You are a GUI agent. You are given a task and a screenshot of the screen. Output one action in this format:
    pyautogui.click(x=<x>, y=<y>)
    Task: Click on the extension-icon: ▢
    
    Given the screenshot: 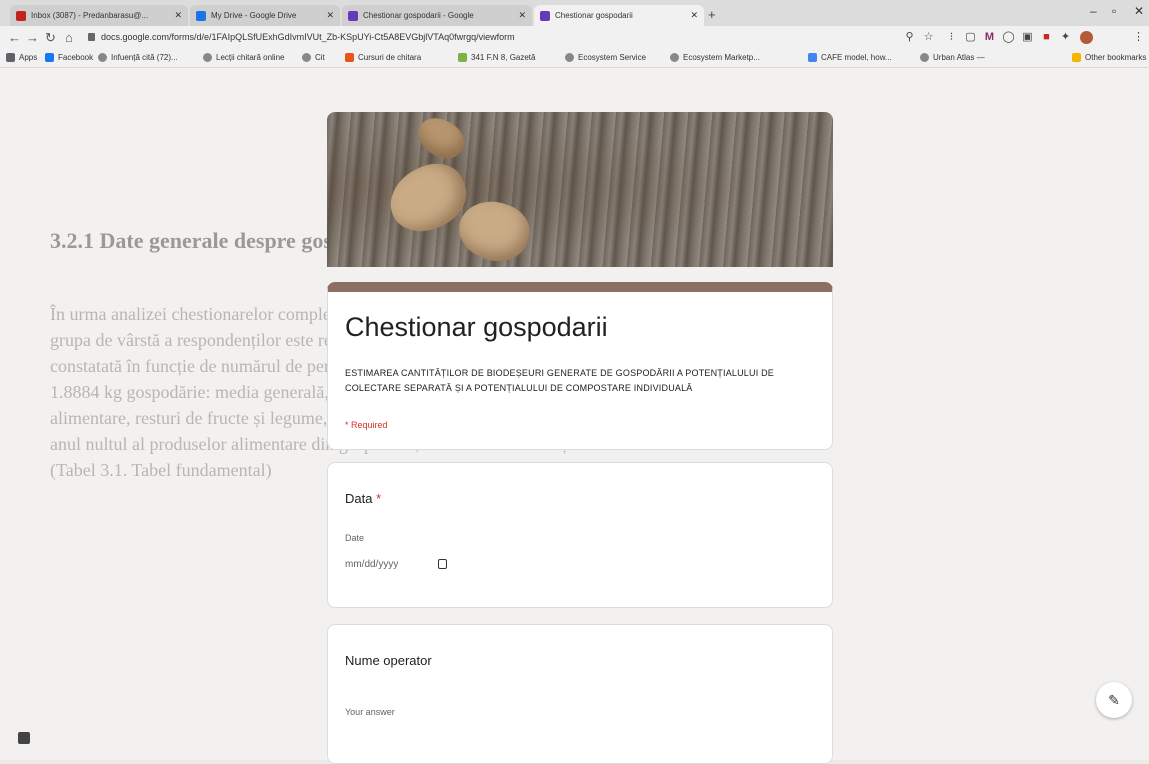 What is the action you would take?
    pyautogui.click(x=970, y=37)
    